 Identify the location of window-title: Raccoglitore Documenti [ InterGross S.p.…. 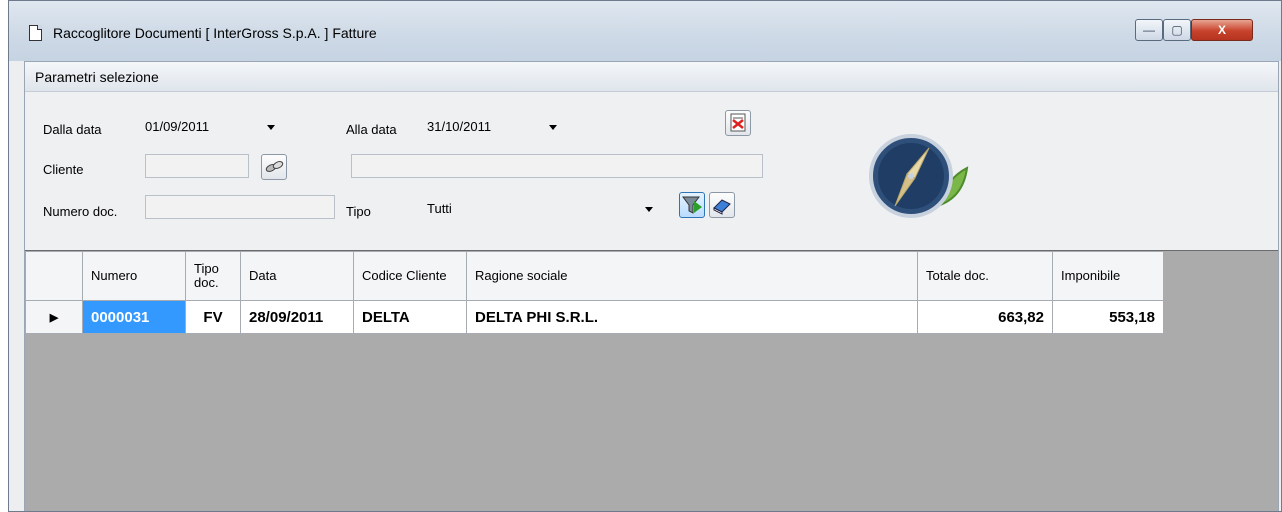
(215, 33).